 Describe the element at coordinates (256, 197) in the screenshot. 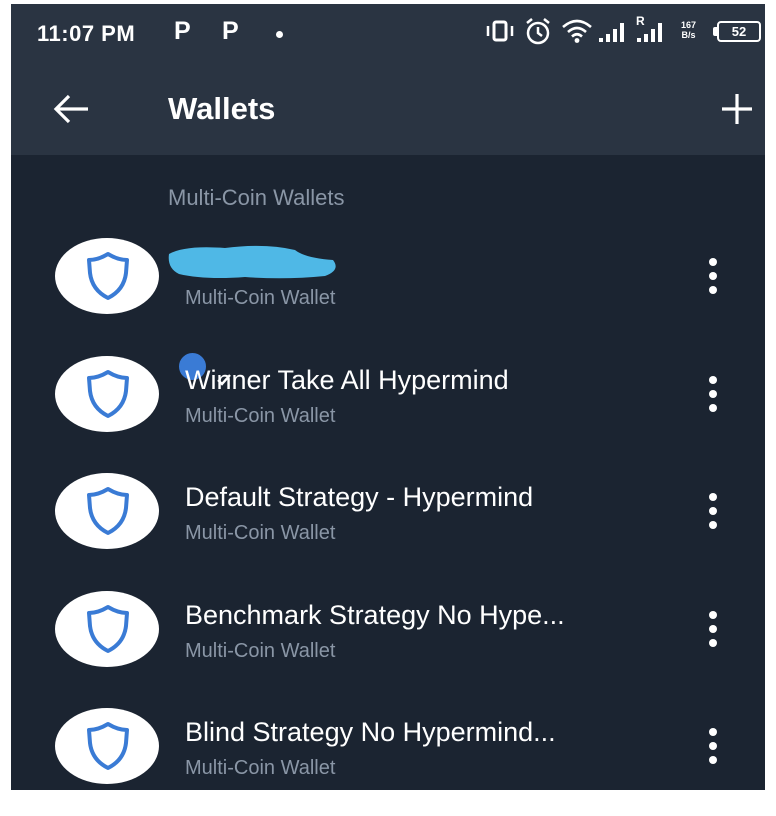

I see `section-title: Multi-Coin Wallets` at that location.